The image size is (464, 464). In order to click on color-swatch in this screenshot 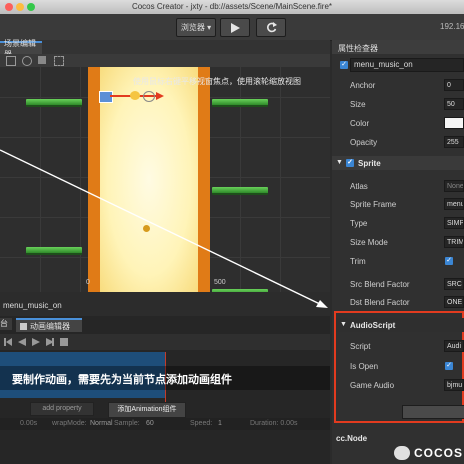, I will do `click(454, 123)`.